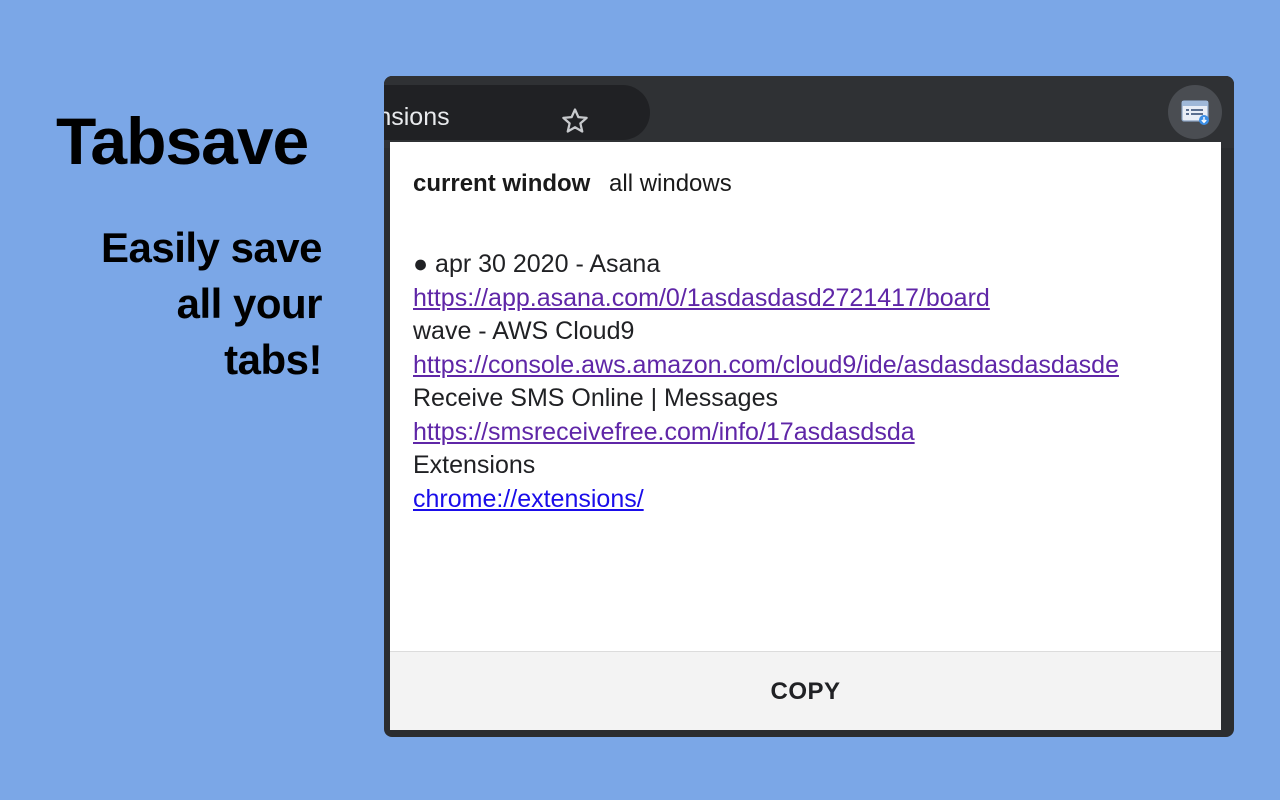 This screenshot has height=800, width=1280. I want to click on tabsave-extension-button, so click(1195, 112).